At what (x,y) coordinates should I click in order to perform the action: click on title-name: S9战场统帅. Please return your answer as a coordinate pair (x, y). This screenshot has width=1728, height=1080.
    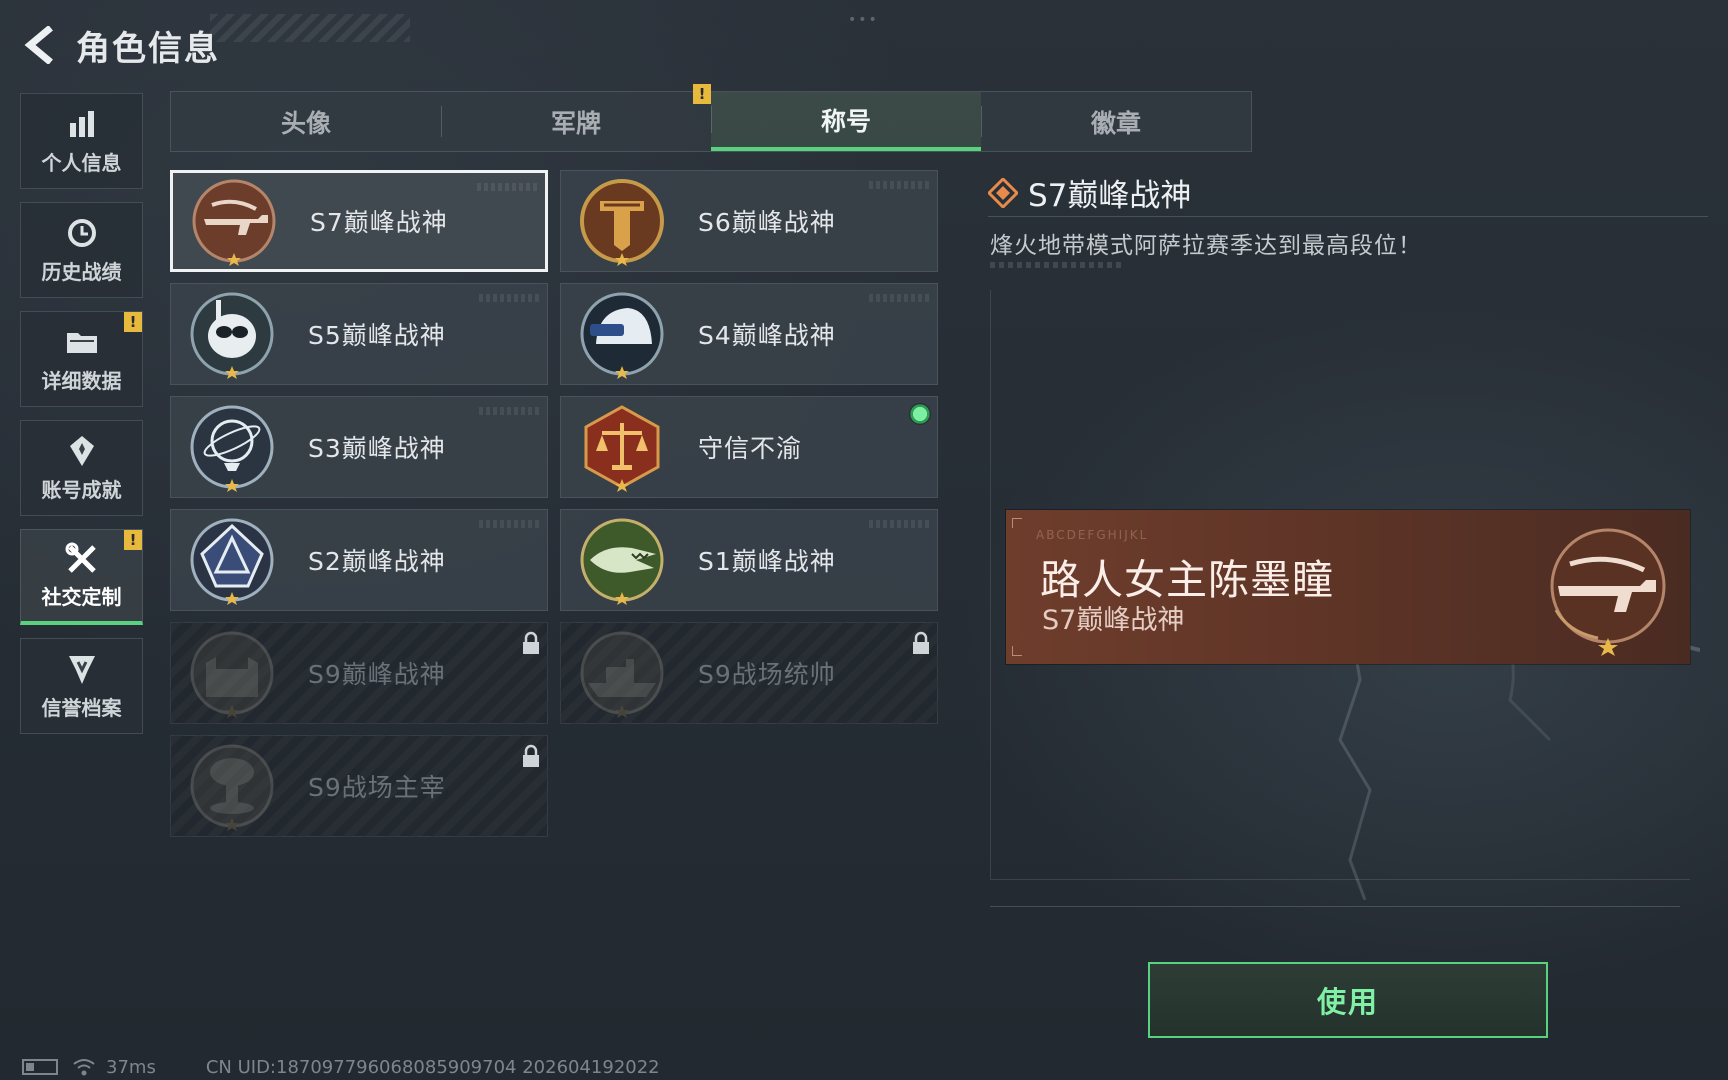
    Looking at the image, I should click on (767, 674).